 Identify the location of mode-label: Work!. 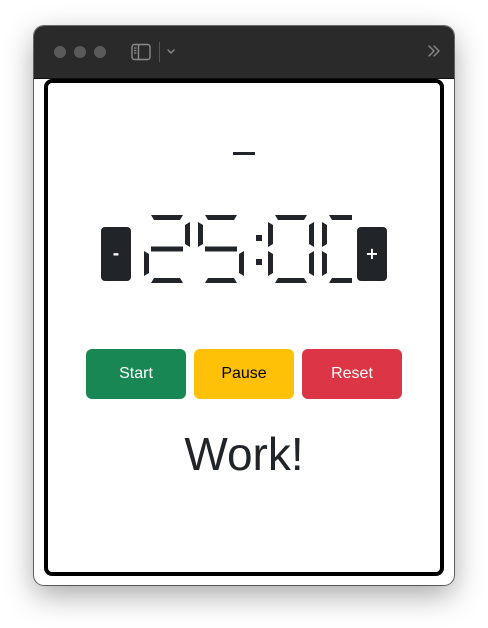
(244, 454).